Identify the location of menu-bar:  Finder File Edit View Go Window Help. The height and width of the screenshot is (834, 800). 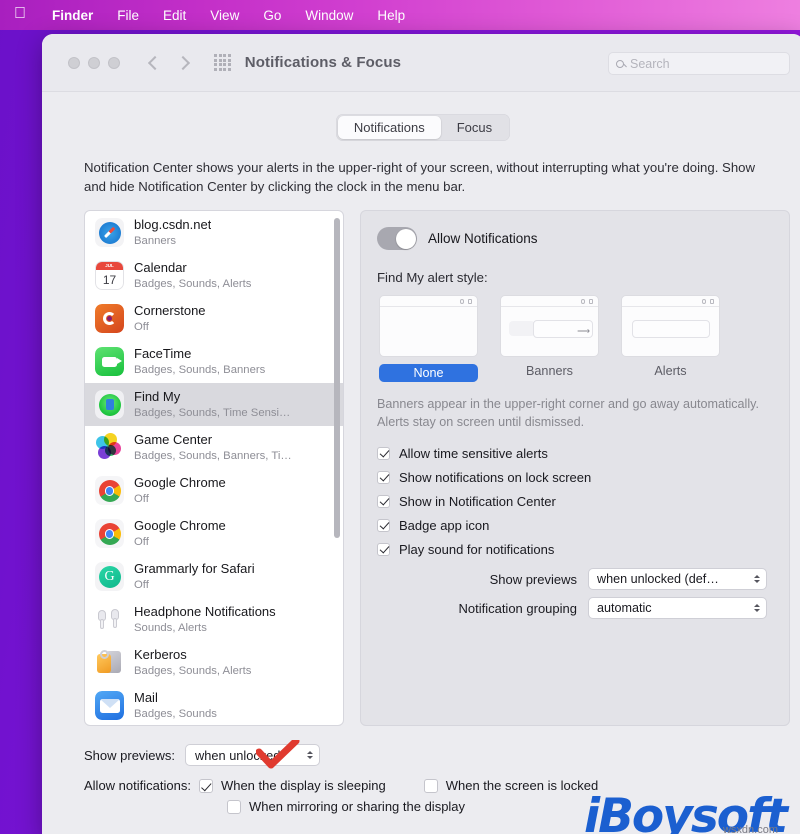
(400, 15).